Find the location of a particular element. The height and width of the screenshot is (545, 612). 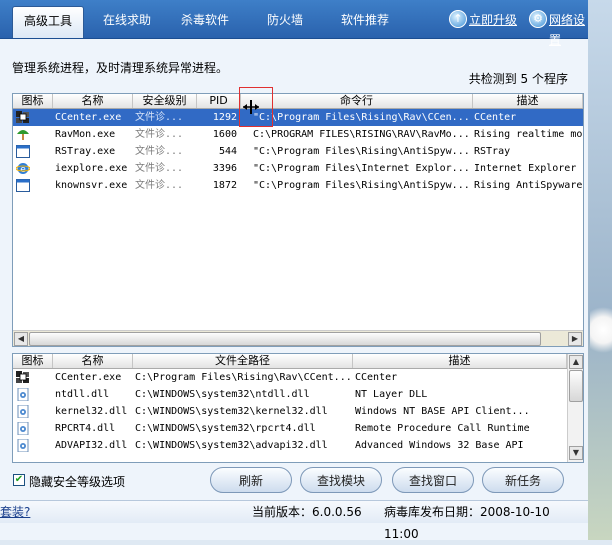

module-name: ADVAPI32.dll is located at coordinates (91, 445).